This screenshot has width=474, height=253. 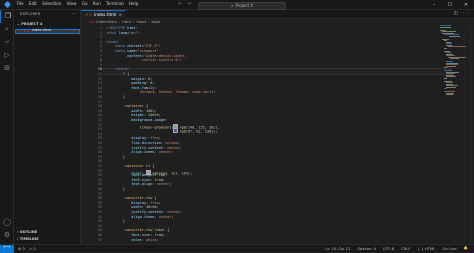 What do you see at coordinates (366, 248) in the screenshot?
I see `status-item: Spaces: 4` at bounding box center [366, 248].